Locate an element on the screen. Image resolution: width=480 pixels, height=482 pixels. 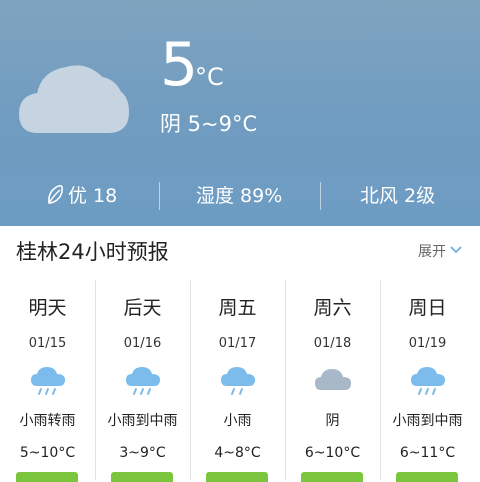
forecast-day: 周日 01/19 小雨到中雨 6~11°C is located at coordinates (427, 381).